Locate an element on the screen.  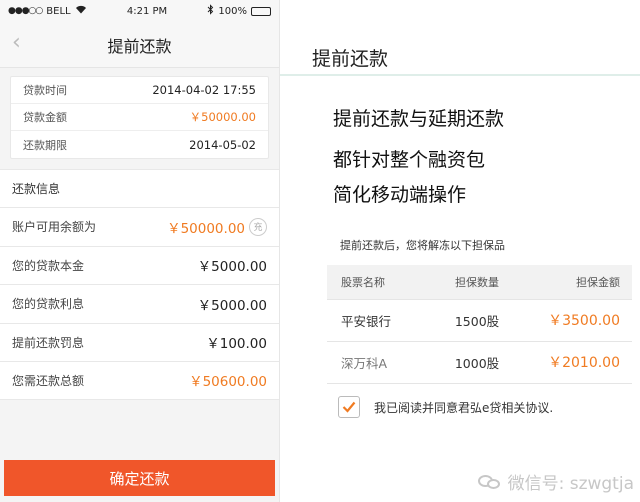
status-bar: ●●●○○ BELL 4:21 PM 100% is located at coordinates (139, 11).